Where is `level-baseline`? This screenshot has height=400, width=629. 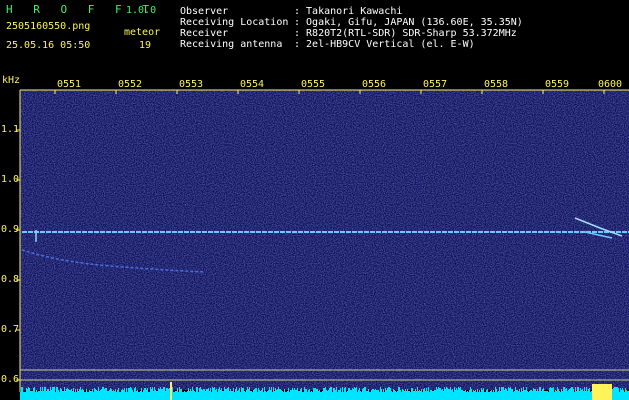 level-baseline is located at coordinates (324, 397).